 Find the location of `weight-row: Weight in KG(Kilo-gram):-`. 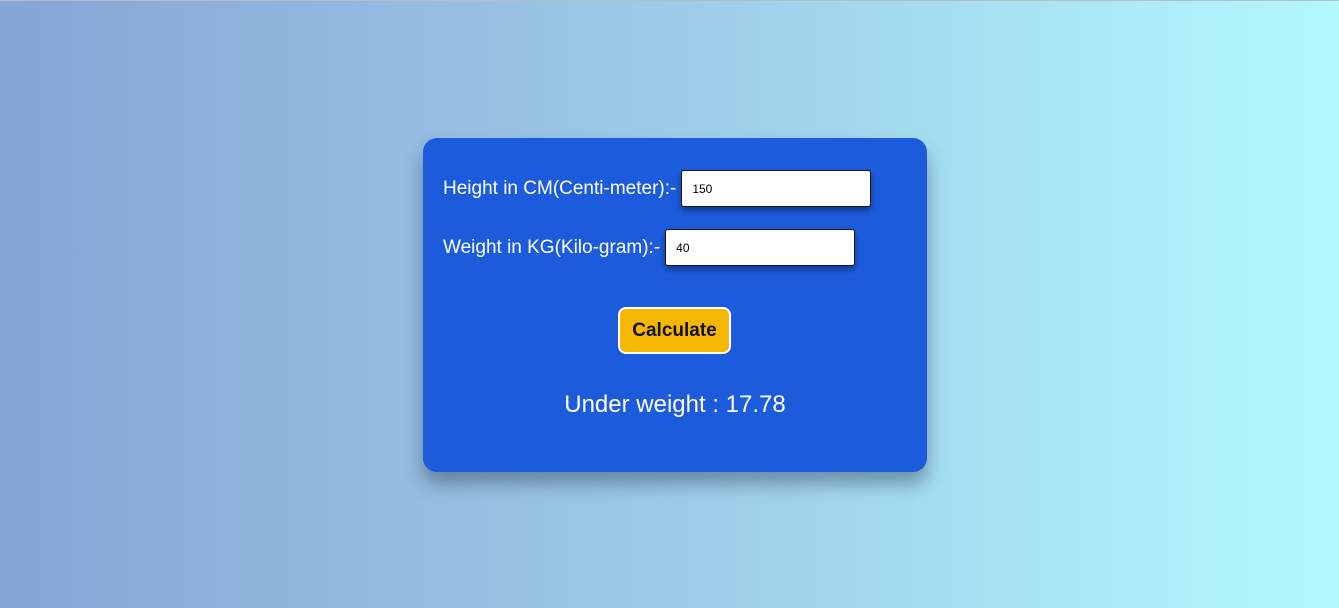

weight-row: Weight in KG(Kilo-gram):- is located at coordinates (649, 247).